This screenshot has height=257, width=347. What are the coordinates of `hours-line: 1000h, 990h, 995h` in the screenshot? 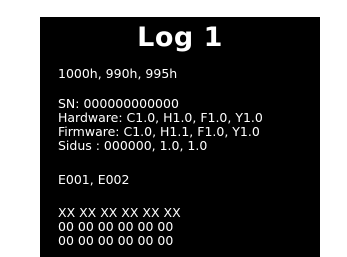 It's located at (118, 73).